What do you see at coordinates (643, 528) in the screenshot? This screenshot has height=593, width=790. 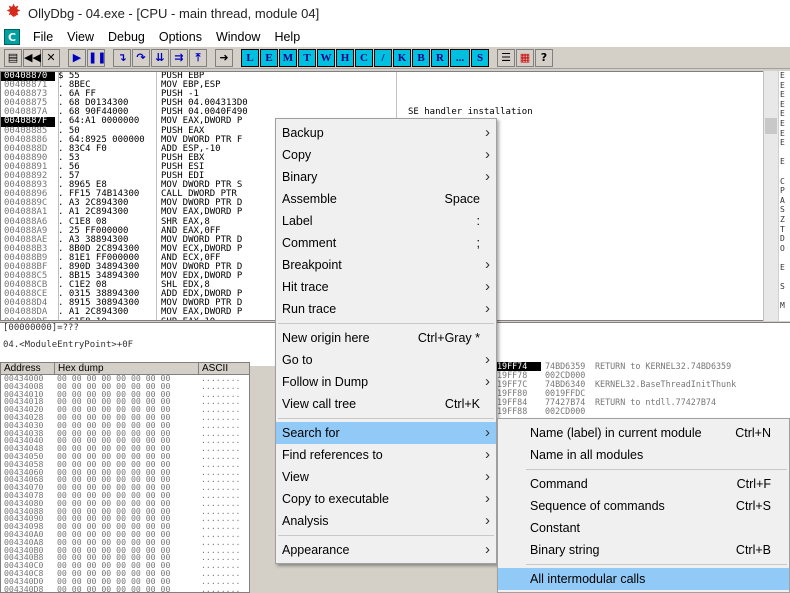 I see `submenu-item-constant: Constant` at bounding box center [643, 528].